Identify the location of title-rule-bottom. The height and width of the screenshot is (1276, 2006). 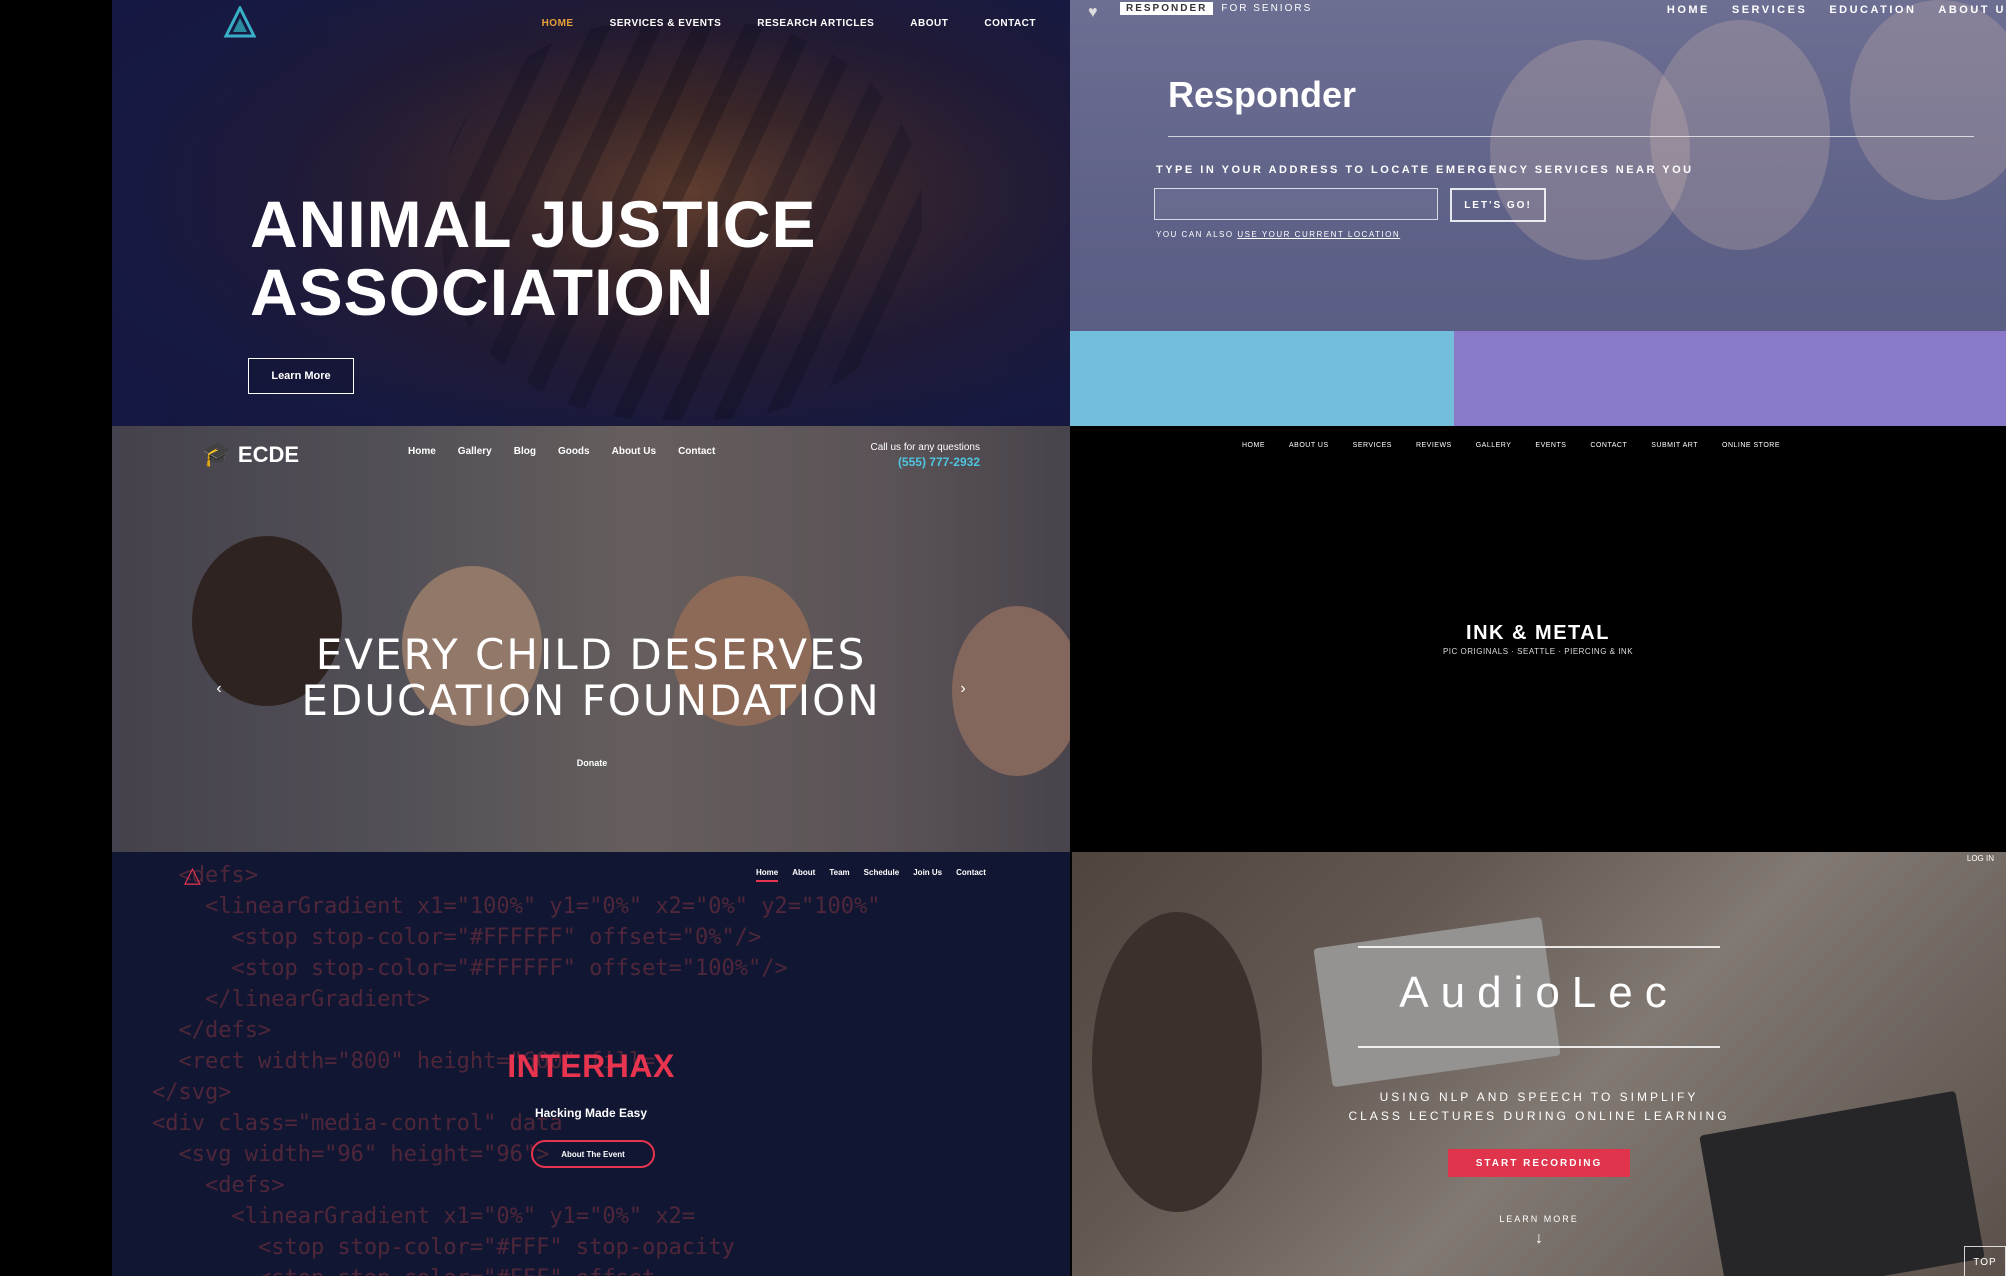
(1539, 1047).